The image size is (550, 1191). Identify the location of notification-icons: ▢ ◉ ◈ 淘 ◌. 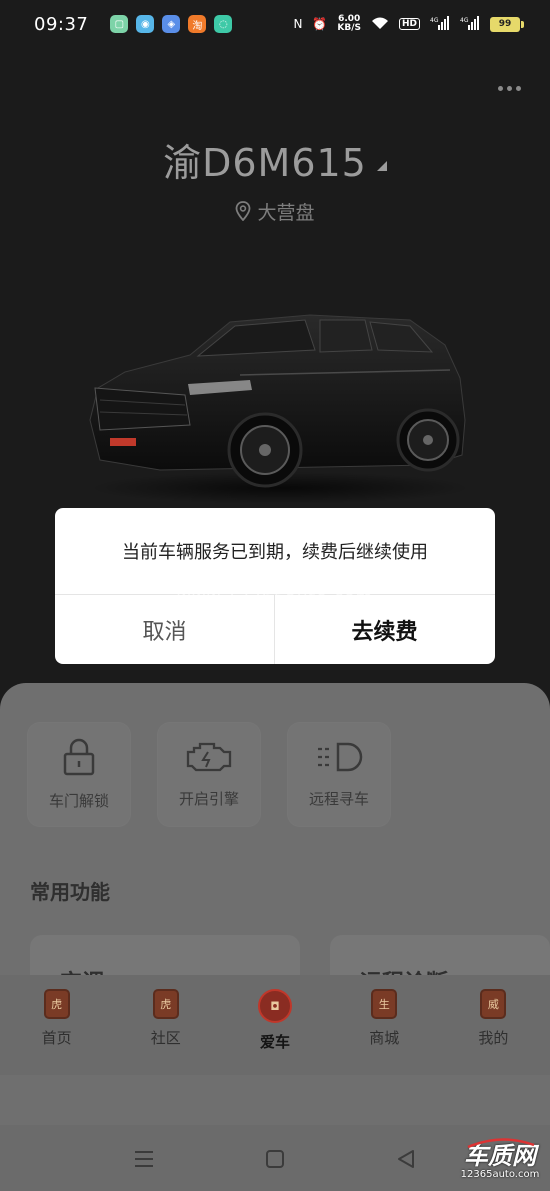
(171, 24).